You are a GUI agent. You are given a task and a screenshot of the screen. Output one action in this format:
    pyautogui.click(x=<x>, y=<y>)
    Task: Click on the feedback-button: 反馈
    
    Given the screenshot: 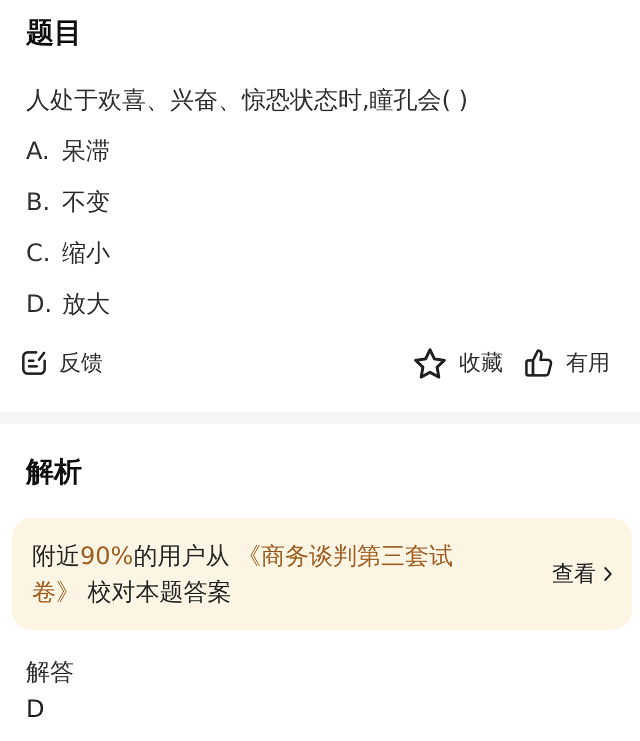 What is the action you would take?
    pyautogui.click(x=64, y=363)
    